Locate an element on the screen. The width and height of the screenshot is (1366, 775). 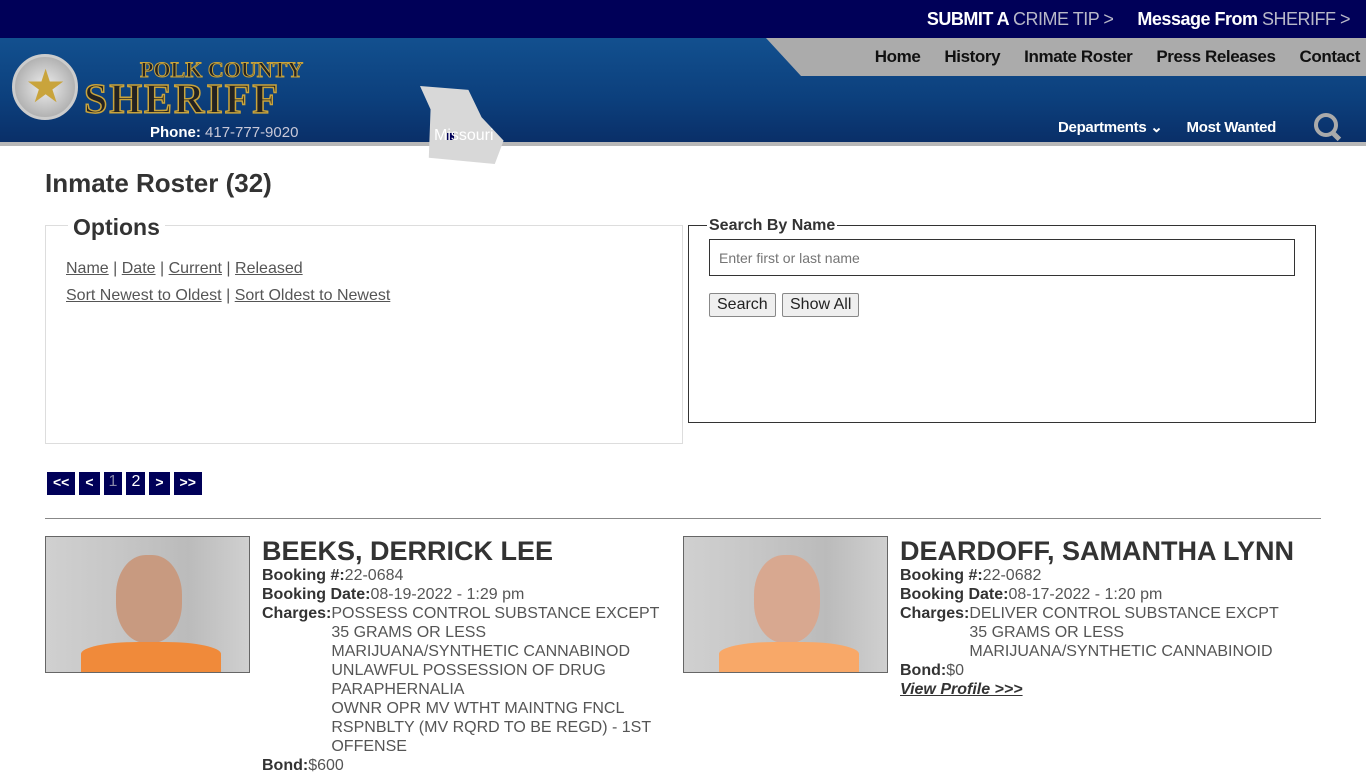
view-profile-link: View Profile >>> is located at coordinates (961, 689).